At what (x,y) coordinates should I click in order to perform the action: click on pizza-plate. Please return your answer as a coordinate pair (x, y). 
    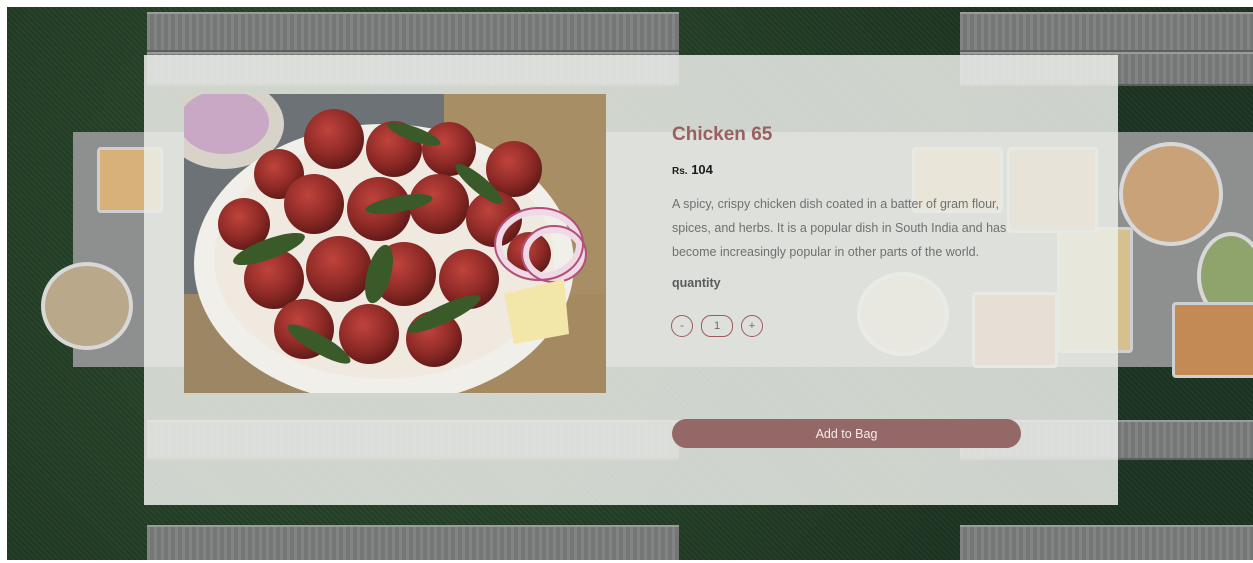
    Looking at the image, I should click on (1171, 194).